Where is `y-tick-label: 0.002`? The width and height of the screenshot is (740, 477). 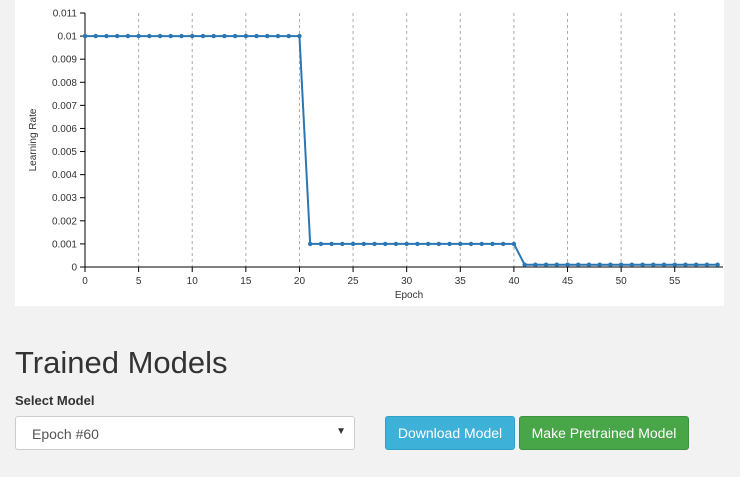 y-tick-label: 0.002 is located at coordinates (64, 221).